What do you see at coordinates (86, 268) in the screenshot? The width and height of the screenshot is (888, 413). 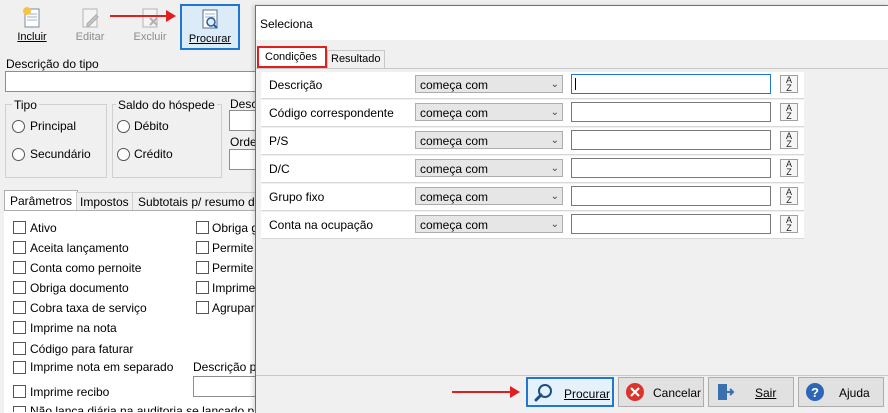 I see `conta-pernoite-label: Conta como pernoite` at bounding box center [86, 268].